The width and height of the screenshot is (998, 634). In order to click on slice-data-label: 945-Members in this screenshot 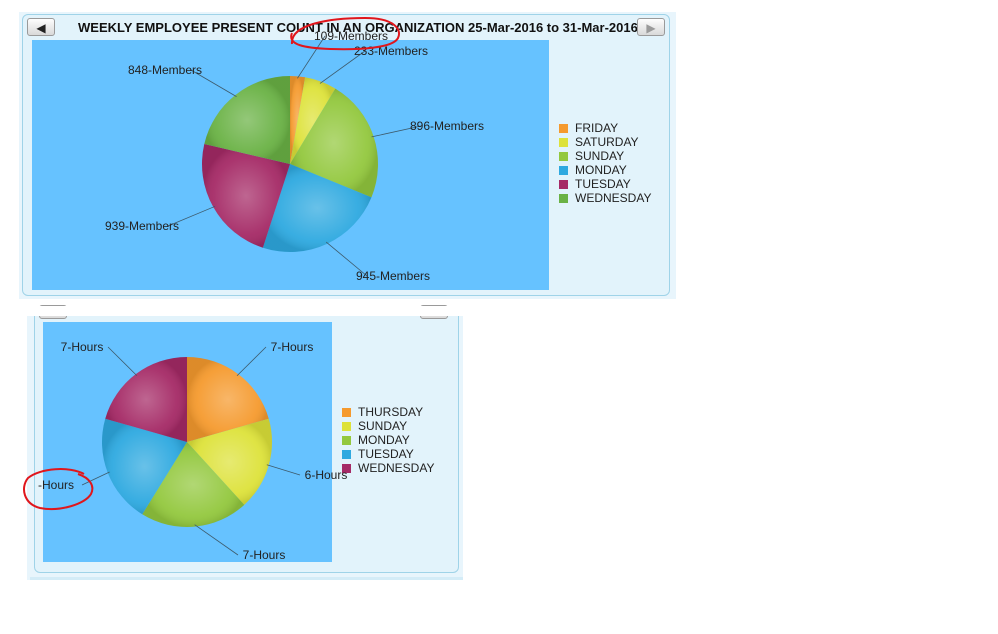, I will do `click(393, 276)`.